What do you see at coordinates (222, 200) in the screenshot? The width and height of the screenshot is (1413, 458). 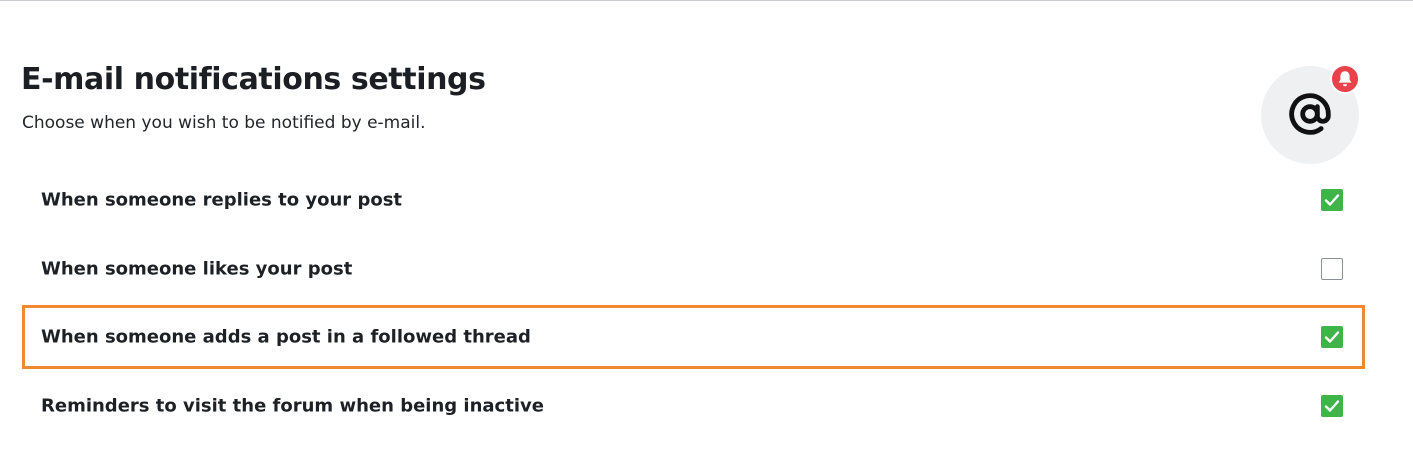 I see `setting-label: When someone replies to your post` at bounding box center [222, 200].